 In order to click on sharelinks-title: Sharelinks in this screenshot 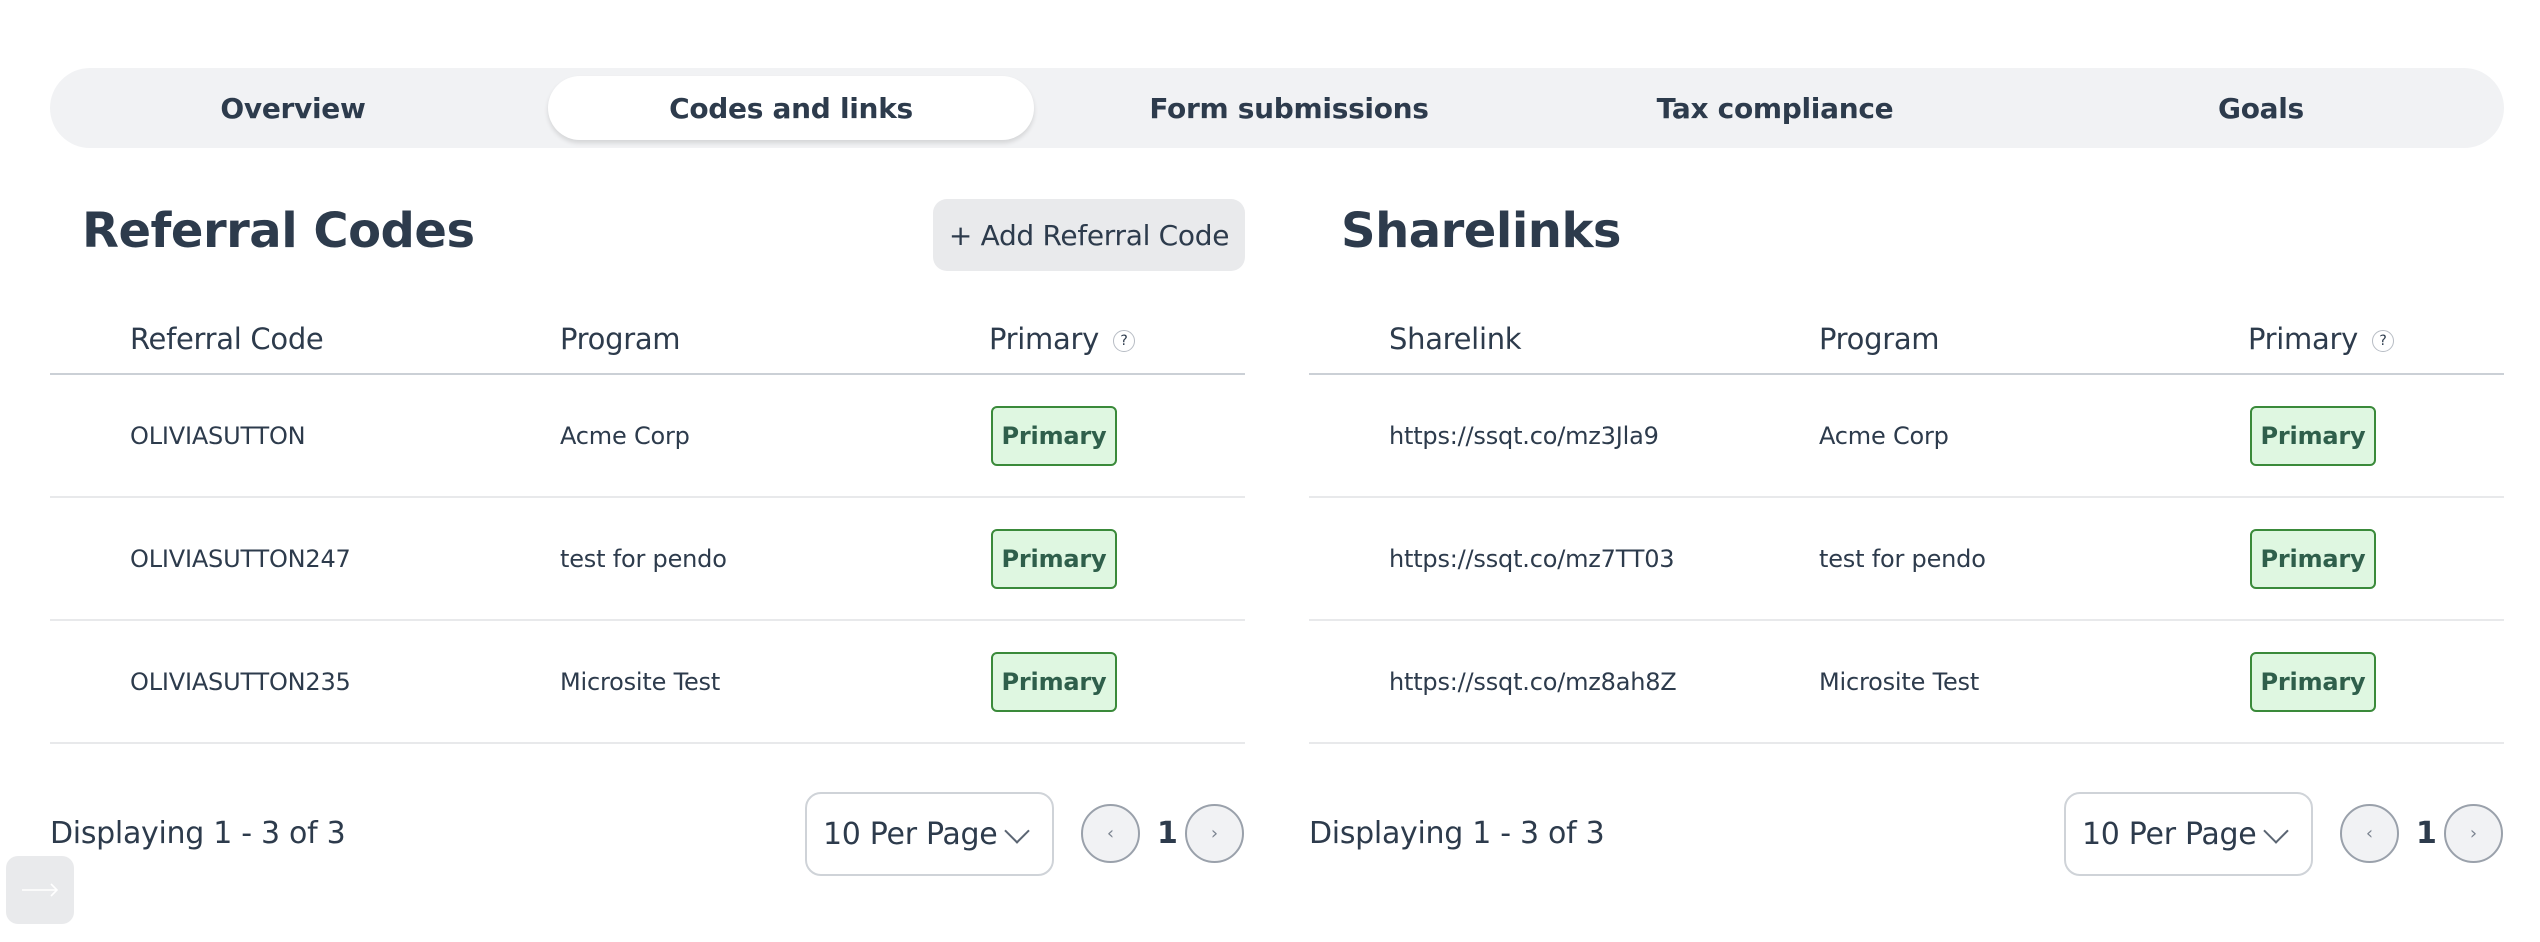, I will do `click(1481, 231)`.